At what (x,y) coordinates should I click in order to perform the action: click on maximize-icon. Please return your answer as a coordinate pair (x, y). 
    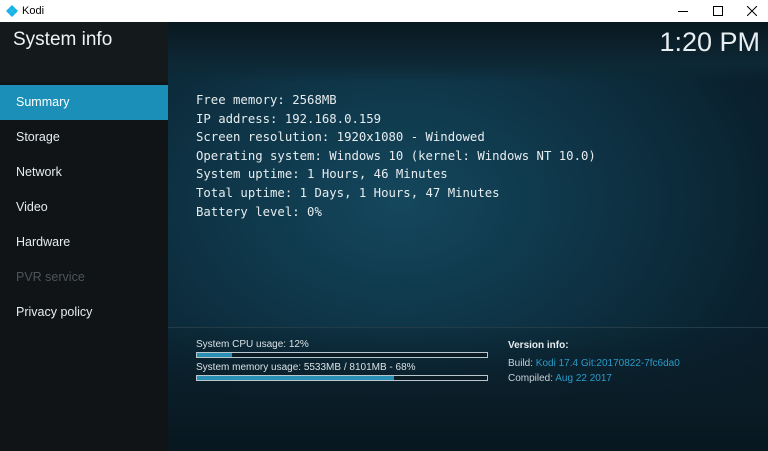
    Looking at the image, I should click on (718, 11).